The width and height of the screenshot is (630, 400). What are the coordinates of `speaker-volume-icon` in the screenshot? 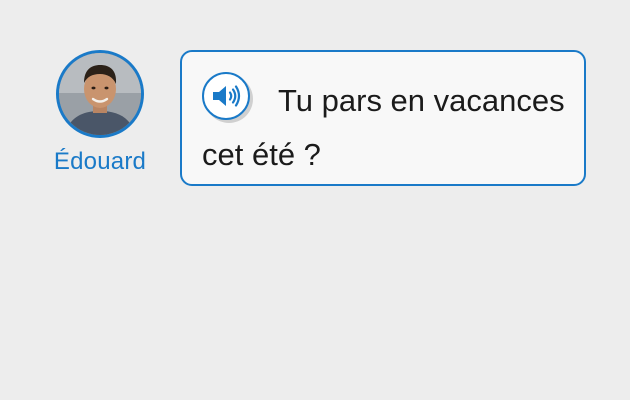 It's located at (227, 96).